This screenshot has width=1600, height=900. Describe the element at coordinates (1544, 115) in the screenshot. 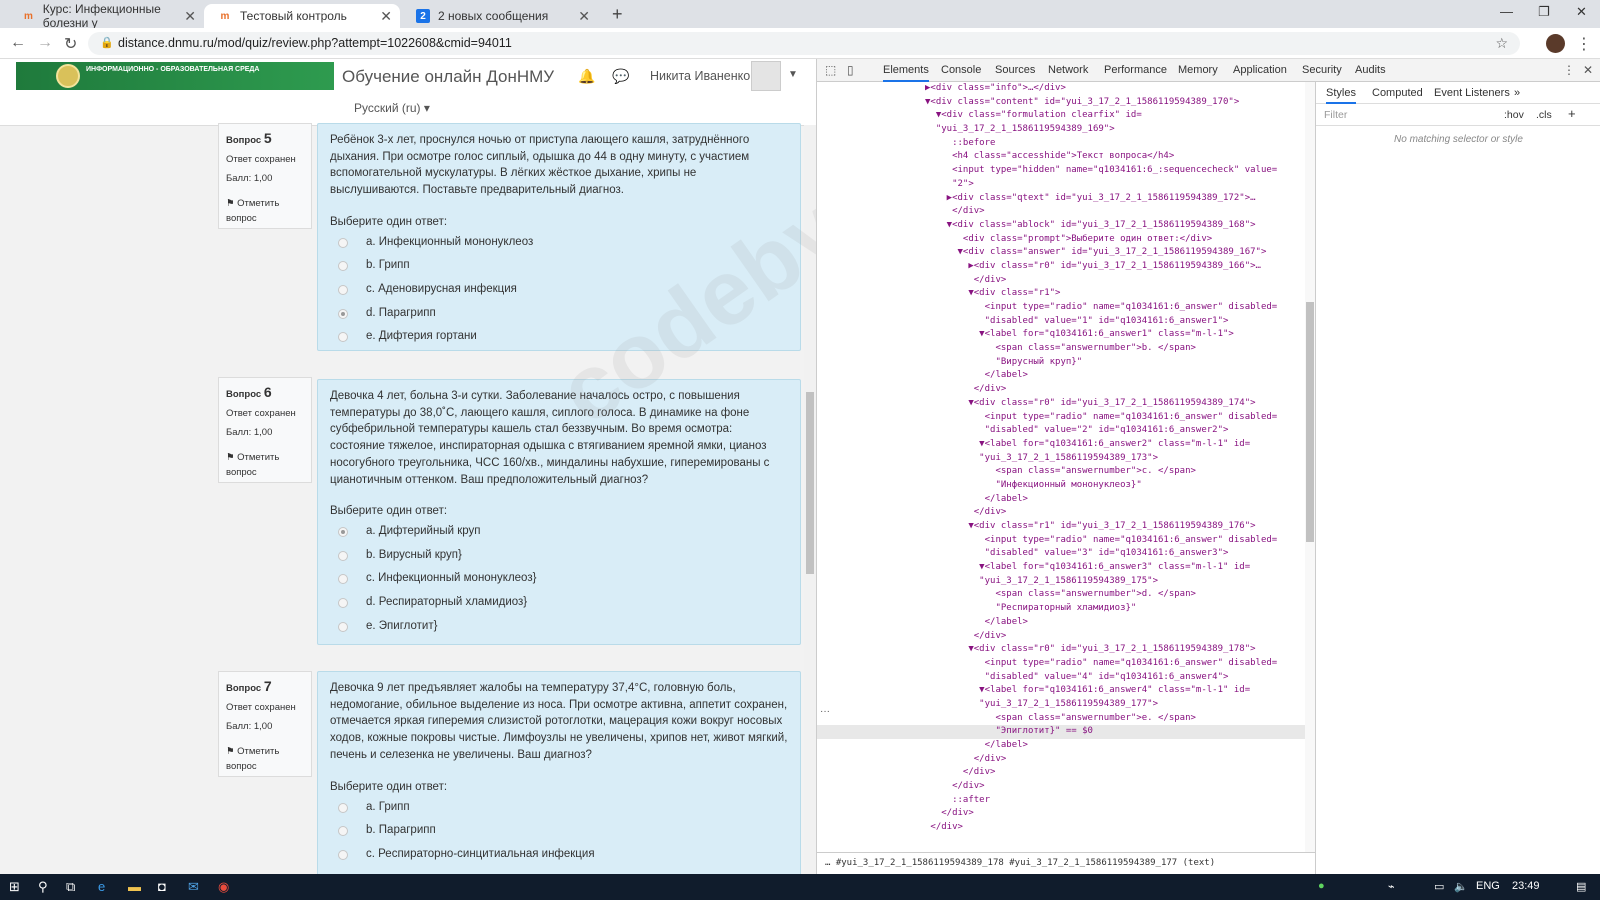

I see `class-toggle: .cls` at that location.